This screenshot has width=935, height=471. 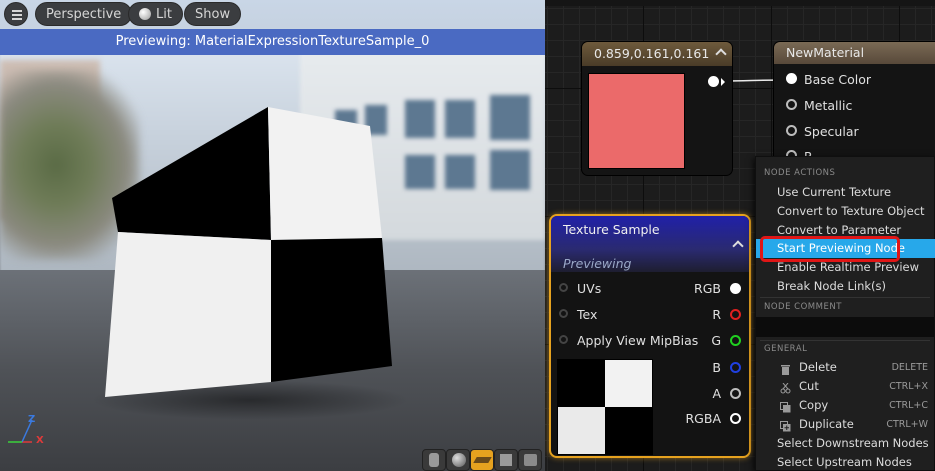 I want to click on preview-mesh-button, so click(x=530, y=460).